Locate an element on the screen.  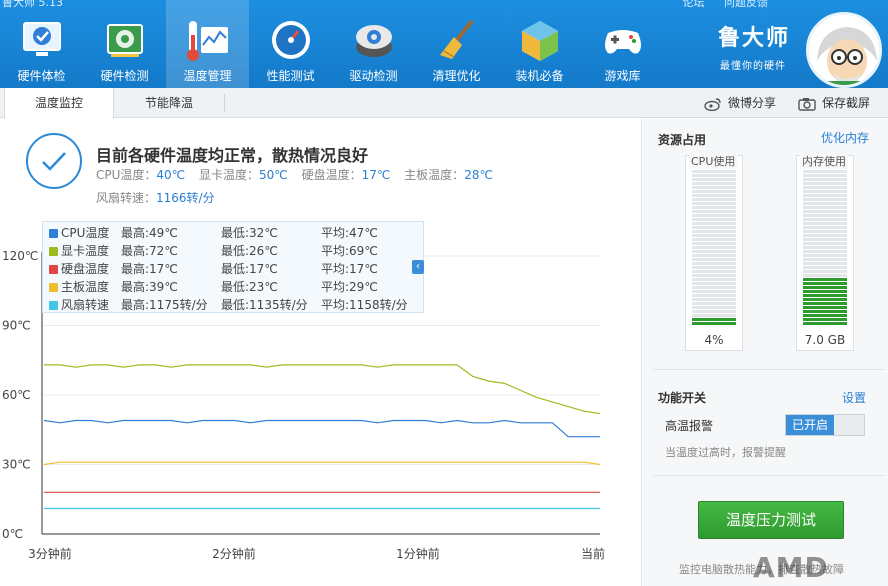
nav-games: 游戏库 is located at coordinates (622, 44).